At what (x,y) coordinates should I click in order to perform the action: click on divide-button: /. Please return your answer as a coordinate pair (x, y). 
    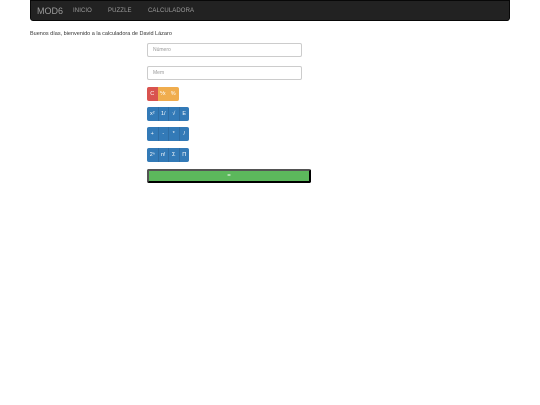
    Looking at the image, I should click on (183, 134).